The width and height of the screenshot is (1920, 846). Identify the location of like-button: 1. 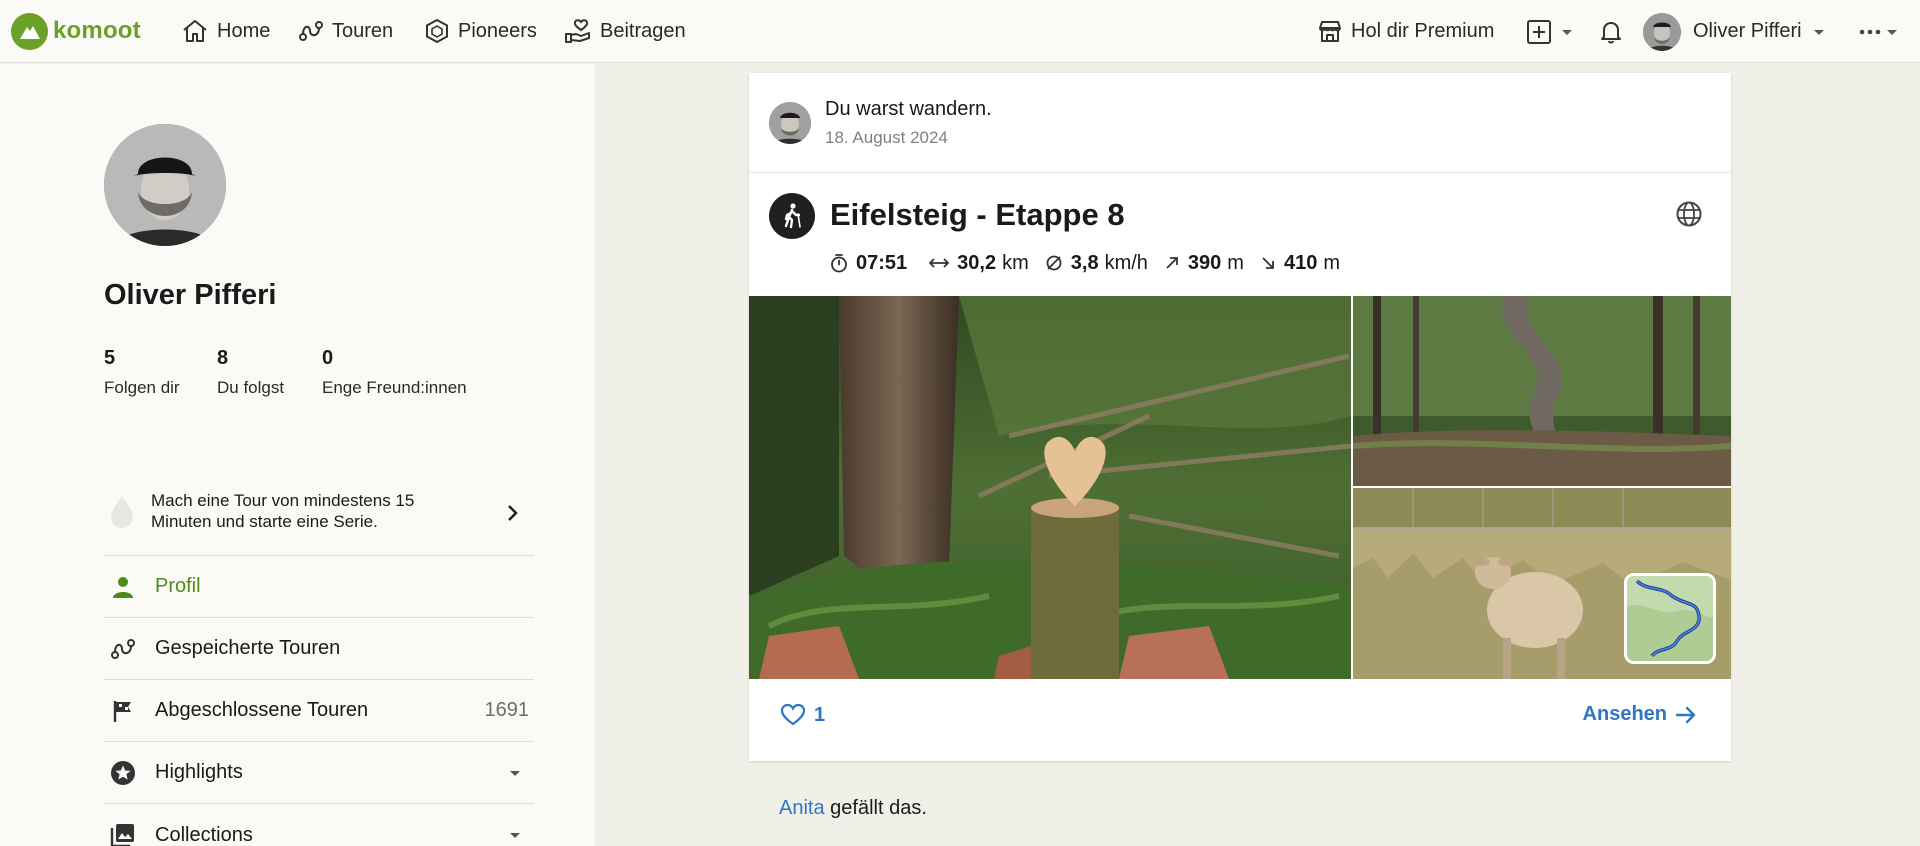
(802, 715).